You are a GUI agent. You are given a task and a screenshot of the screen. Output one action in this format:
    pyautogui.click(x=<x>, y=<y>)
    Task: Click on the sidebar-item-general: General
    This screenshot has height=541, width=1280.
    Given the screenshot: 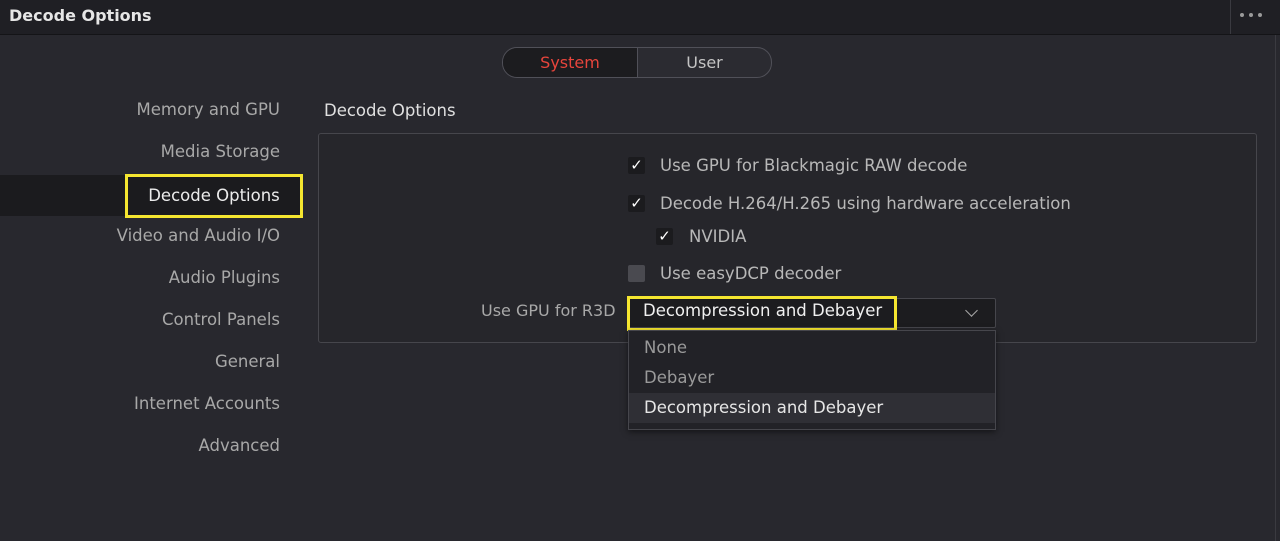 What is the action you would take?
    pyautogui.click(x=247, y=362)
    